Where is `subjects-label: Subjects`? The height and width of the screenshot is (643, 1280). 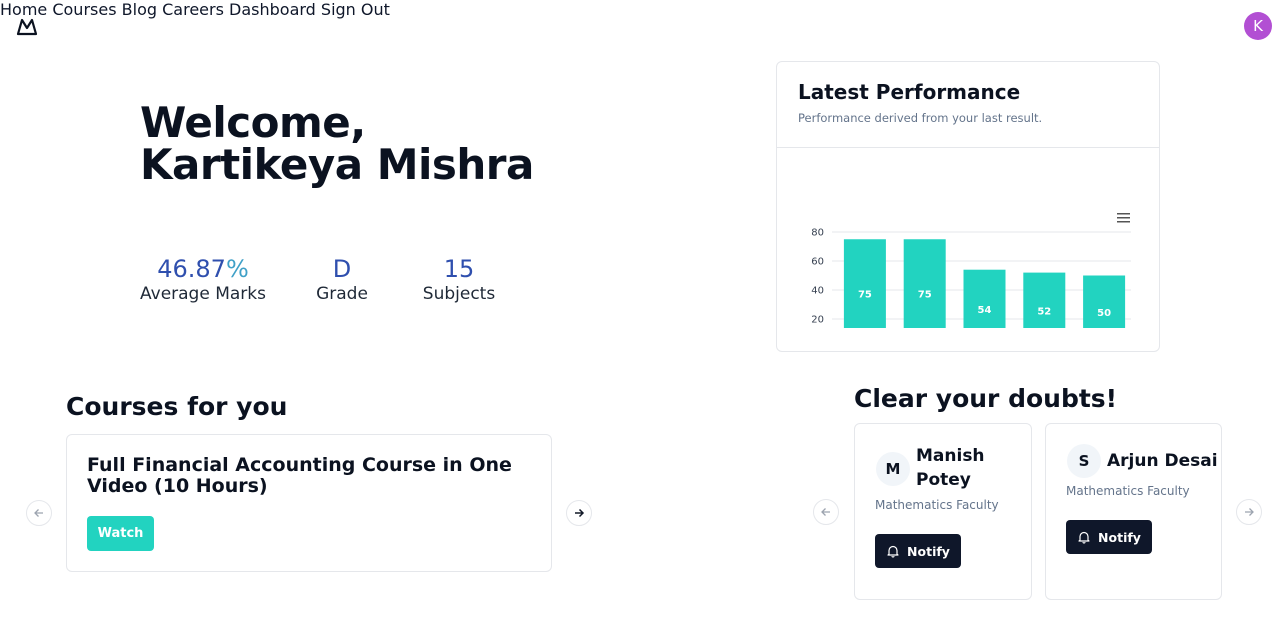 subjects-label: Subjects is located at coordinates (459, 294).